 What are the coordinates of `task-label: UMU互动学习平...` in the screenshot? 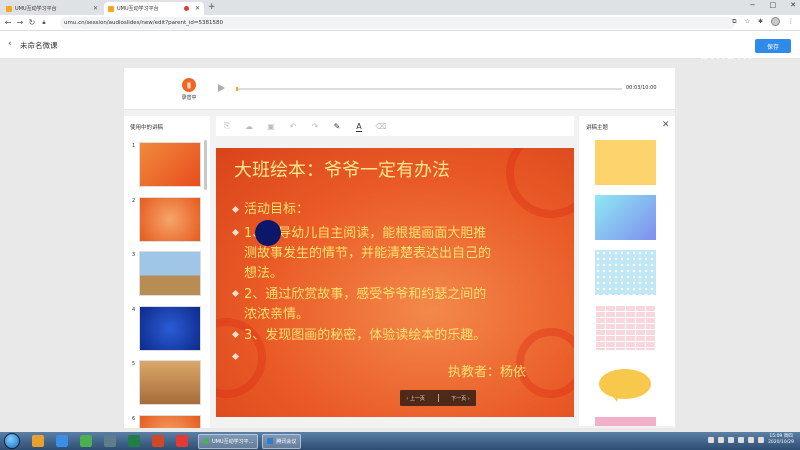 It's located at (233, 441).